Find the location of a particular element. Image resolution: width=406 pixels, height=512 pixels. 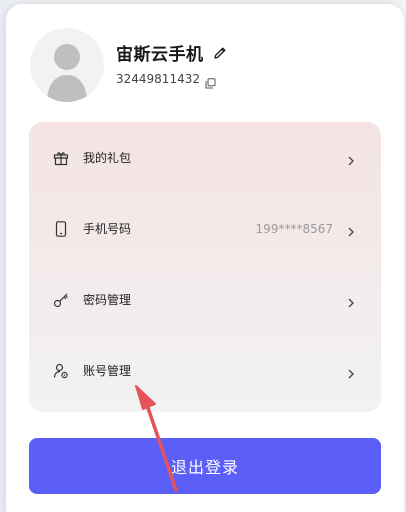

avatar is located at coordinates (67, 65).